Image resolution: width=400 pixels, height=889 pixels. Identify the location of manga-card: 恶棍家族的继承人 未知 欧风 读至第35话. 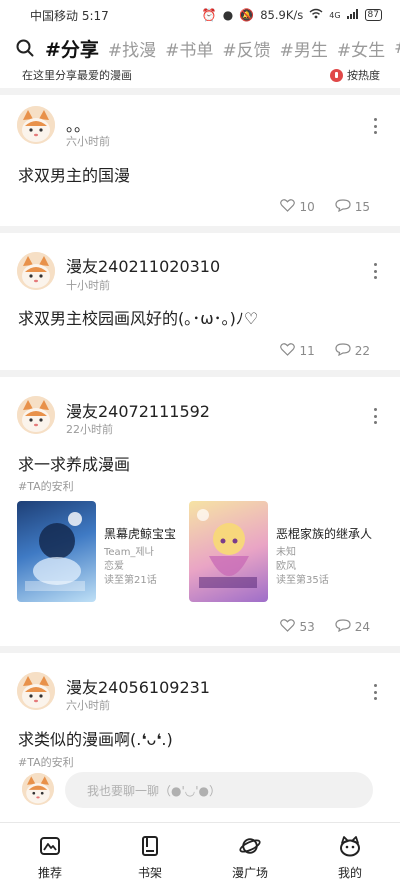
(280, 551).